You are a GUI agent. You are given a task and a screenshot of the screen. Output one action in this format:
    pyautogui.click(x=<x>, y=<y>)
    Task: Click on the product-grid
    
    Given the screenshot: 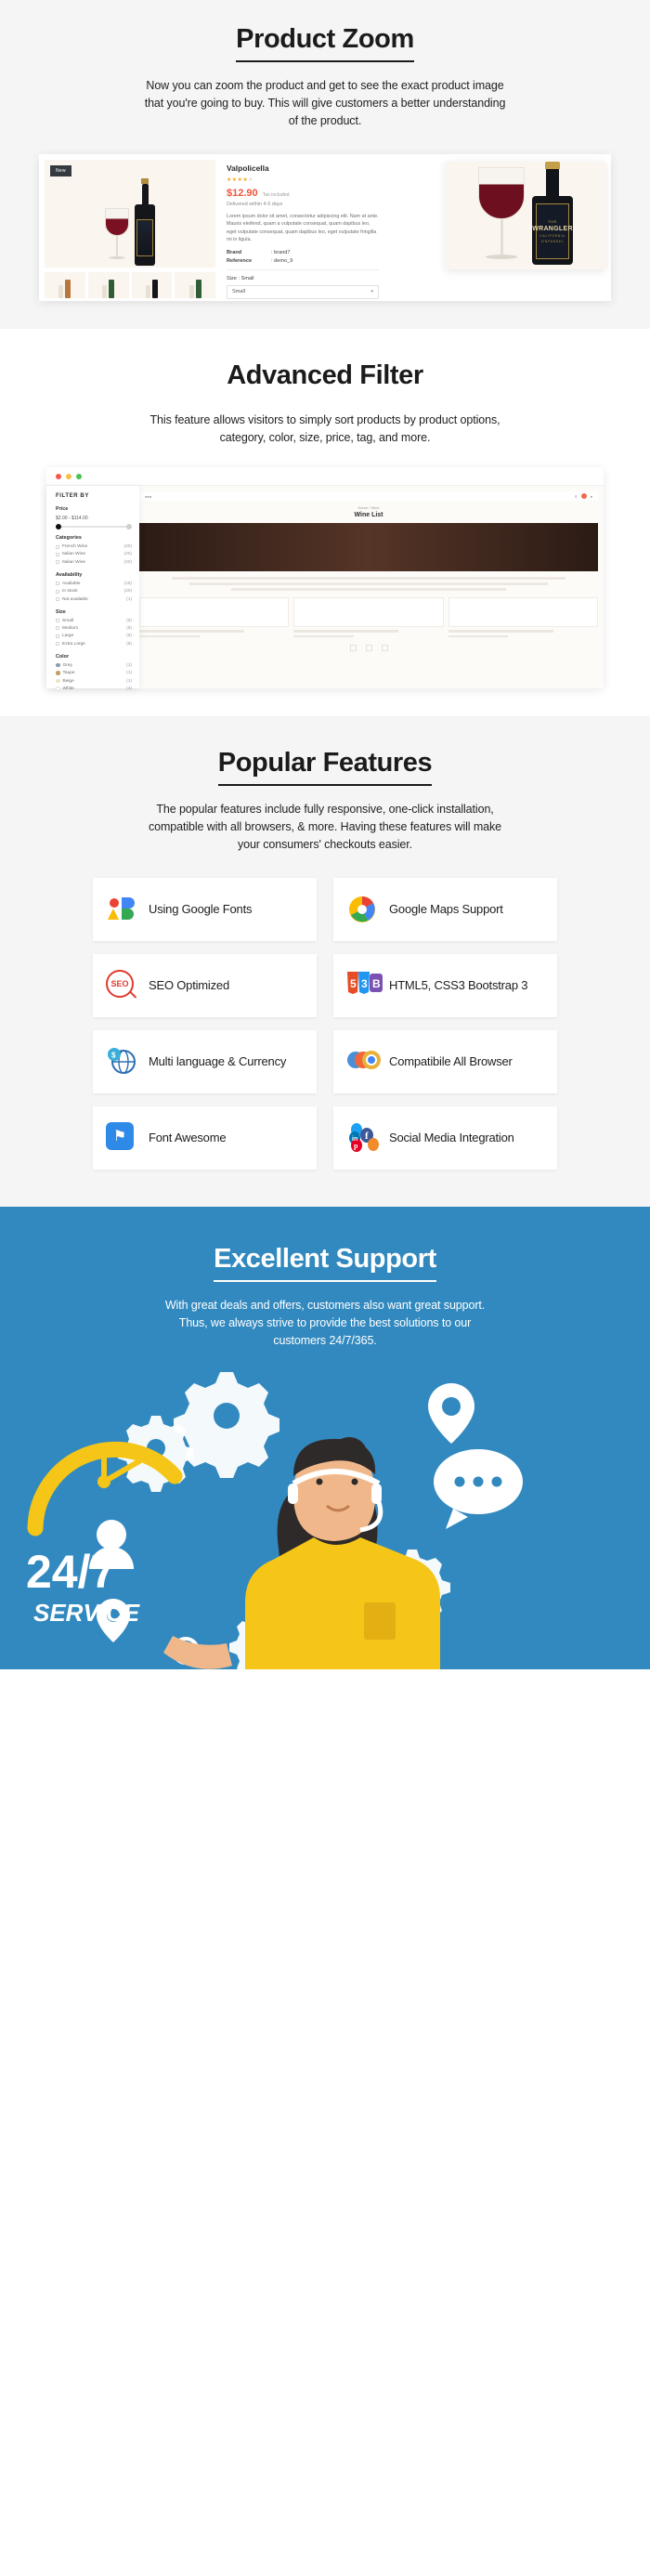 What is the action you would take?
    pyautogui.click(x=368, y=617)
    